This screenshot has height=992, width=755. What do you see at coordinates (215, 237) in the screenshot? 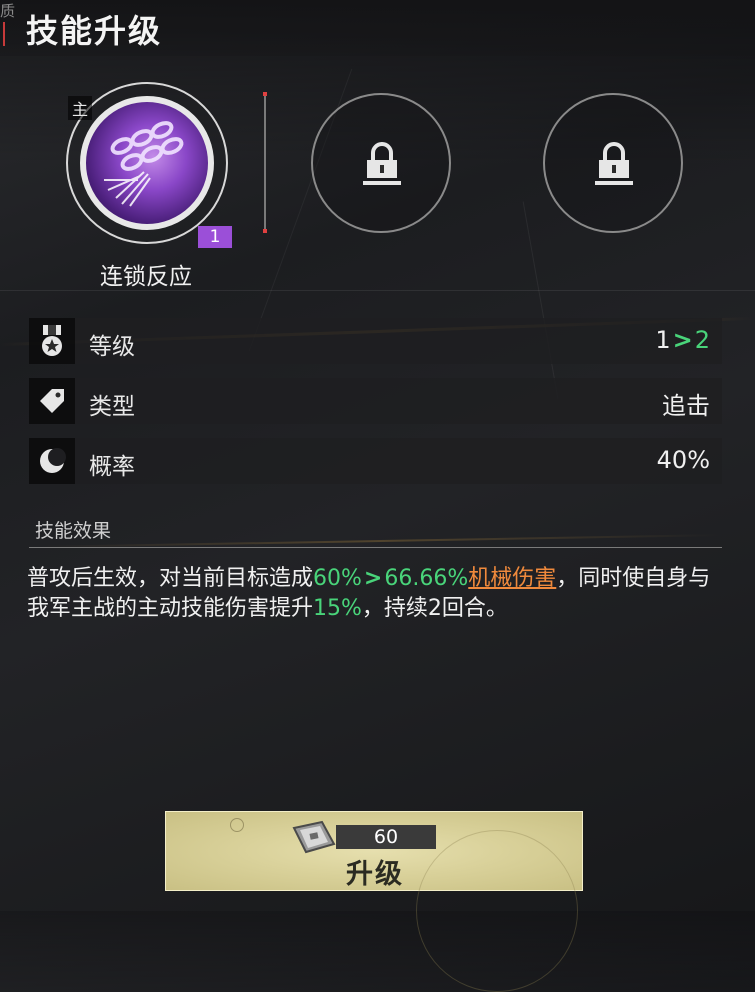
I see `skill-level-badge: 1` at bounding box center [215, 237].